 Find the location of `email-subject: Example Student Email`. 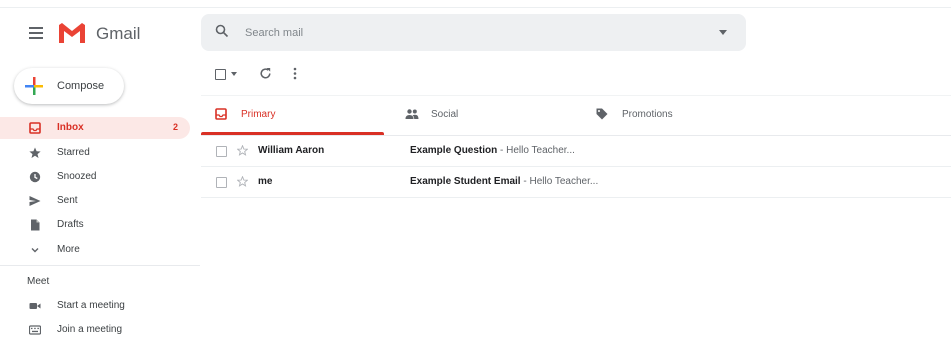

email-subject: Example Student Email is located at coordinates (465, 181).